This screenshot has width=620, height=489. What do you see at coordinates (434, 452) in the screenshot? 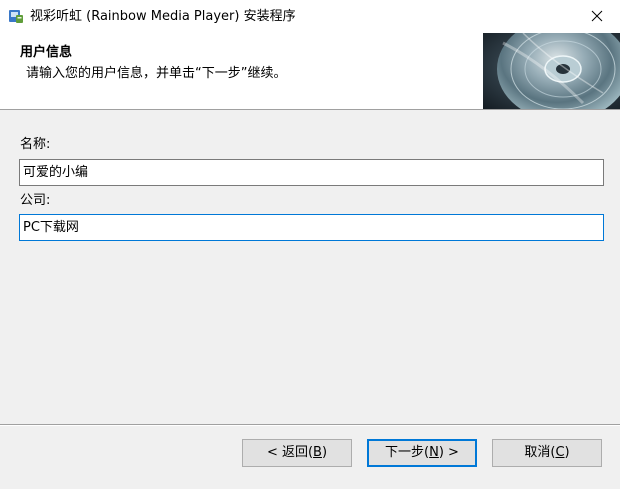
I see `next-button-key: N` at bounding box center [434, 452].